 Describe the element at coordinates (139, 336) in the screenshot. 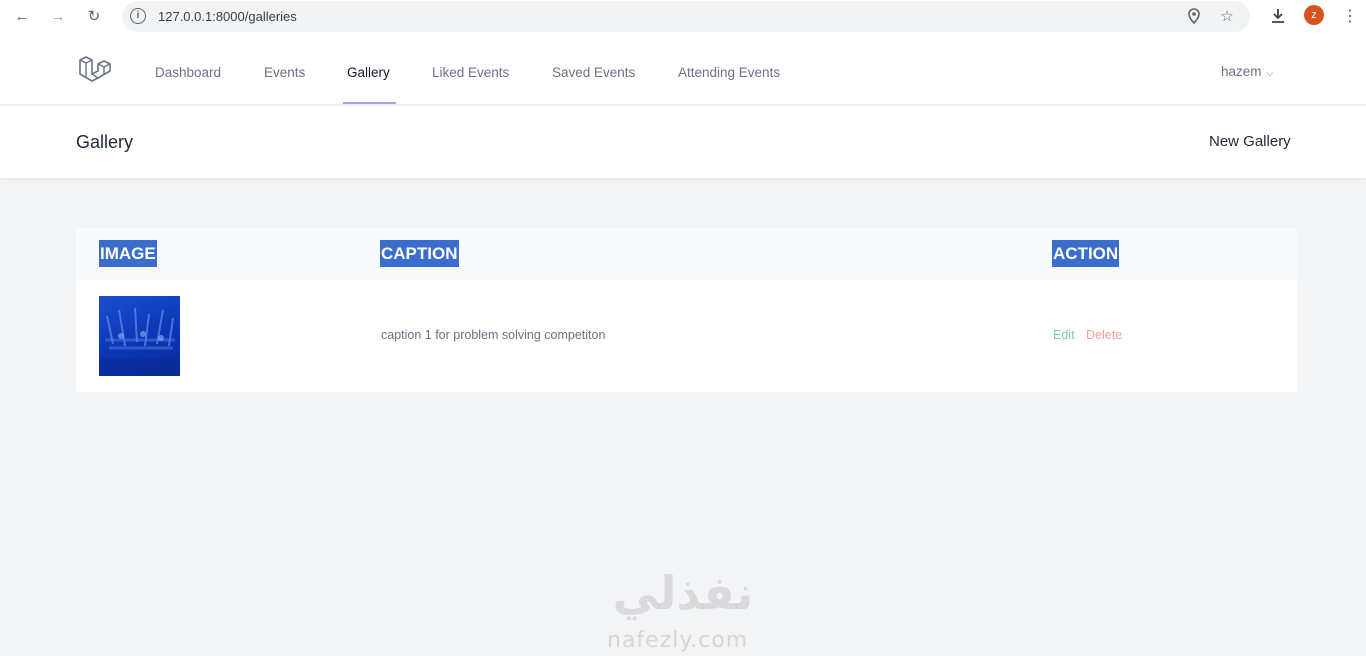

I see `gallery-image-thumbnail` at that location.